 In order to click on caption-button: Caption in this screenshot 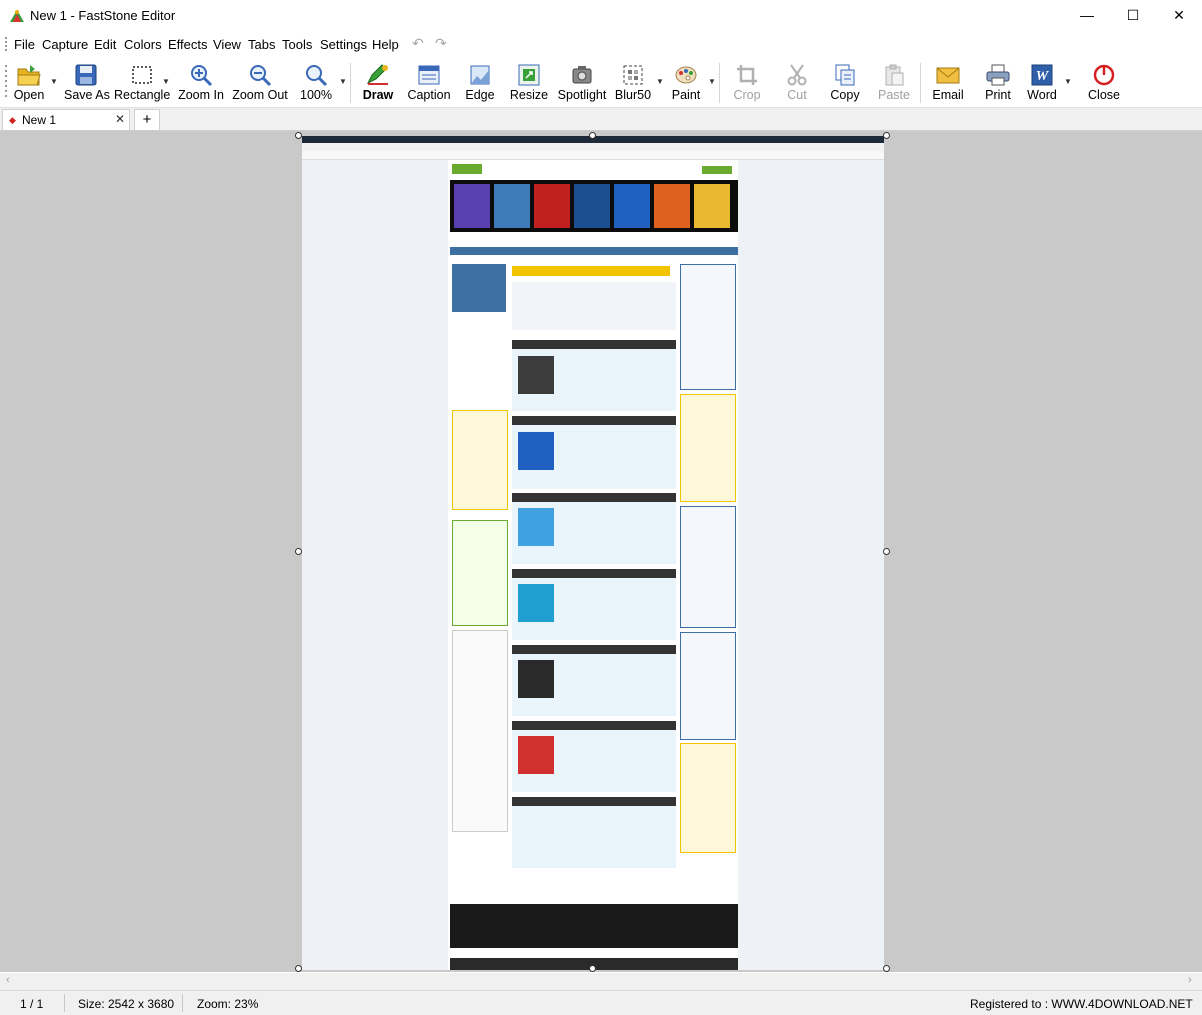, I will do `click(429, 81)`.